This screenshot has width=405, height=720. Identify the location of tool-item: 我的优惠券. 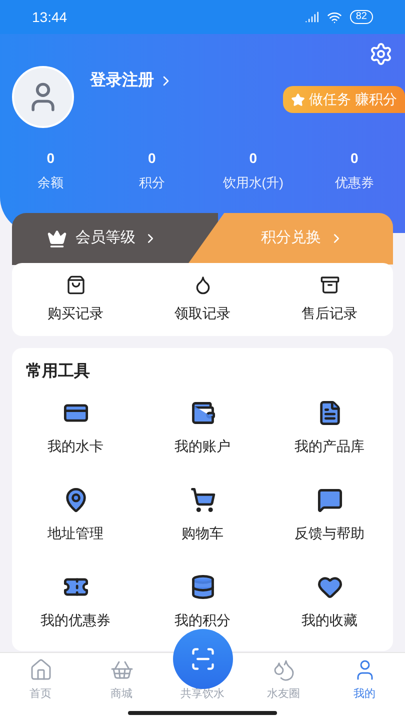
(75, 602).